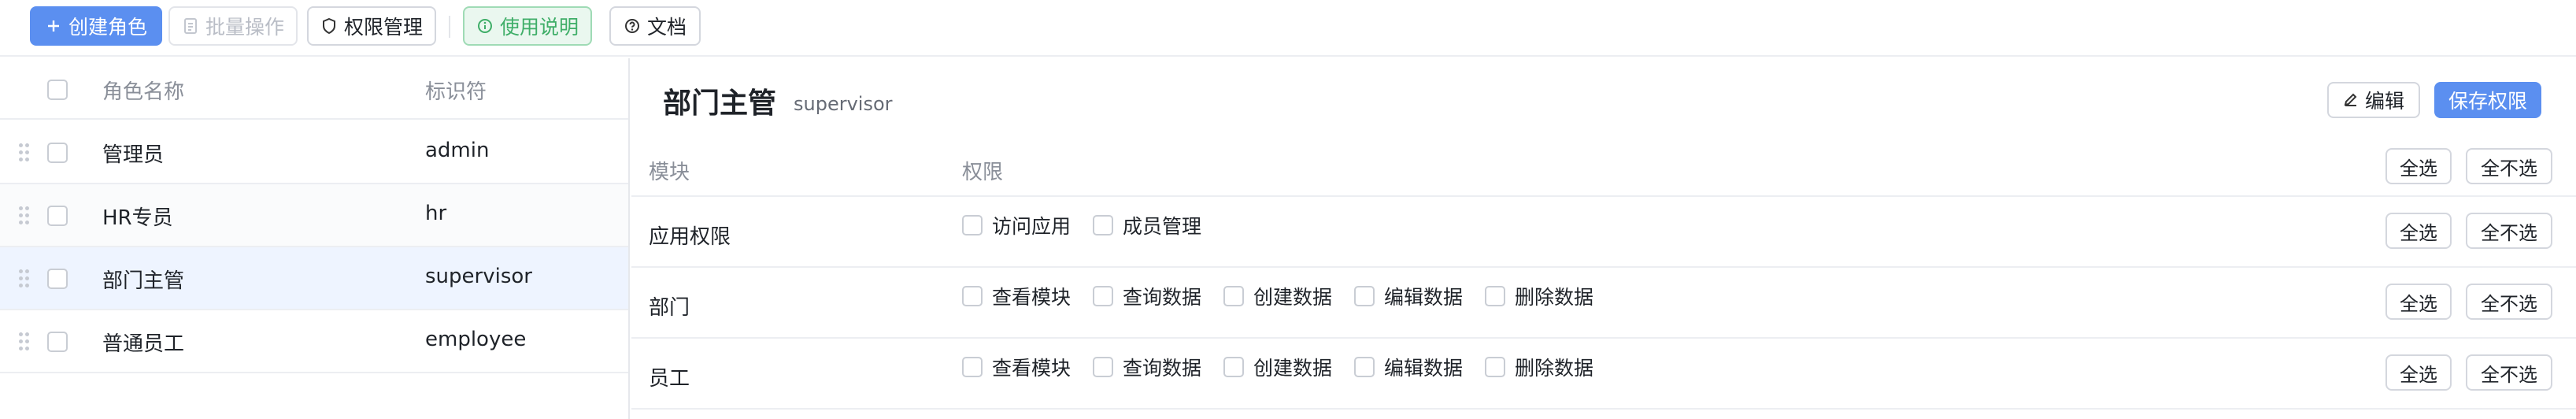 This screenshot has height=419, width=2576. What do you see at coordinates (456, 92) in the screenshot?
I see `column-header-identifier: 标识符` at bounding box center [456, 92].